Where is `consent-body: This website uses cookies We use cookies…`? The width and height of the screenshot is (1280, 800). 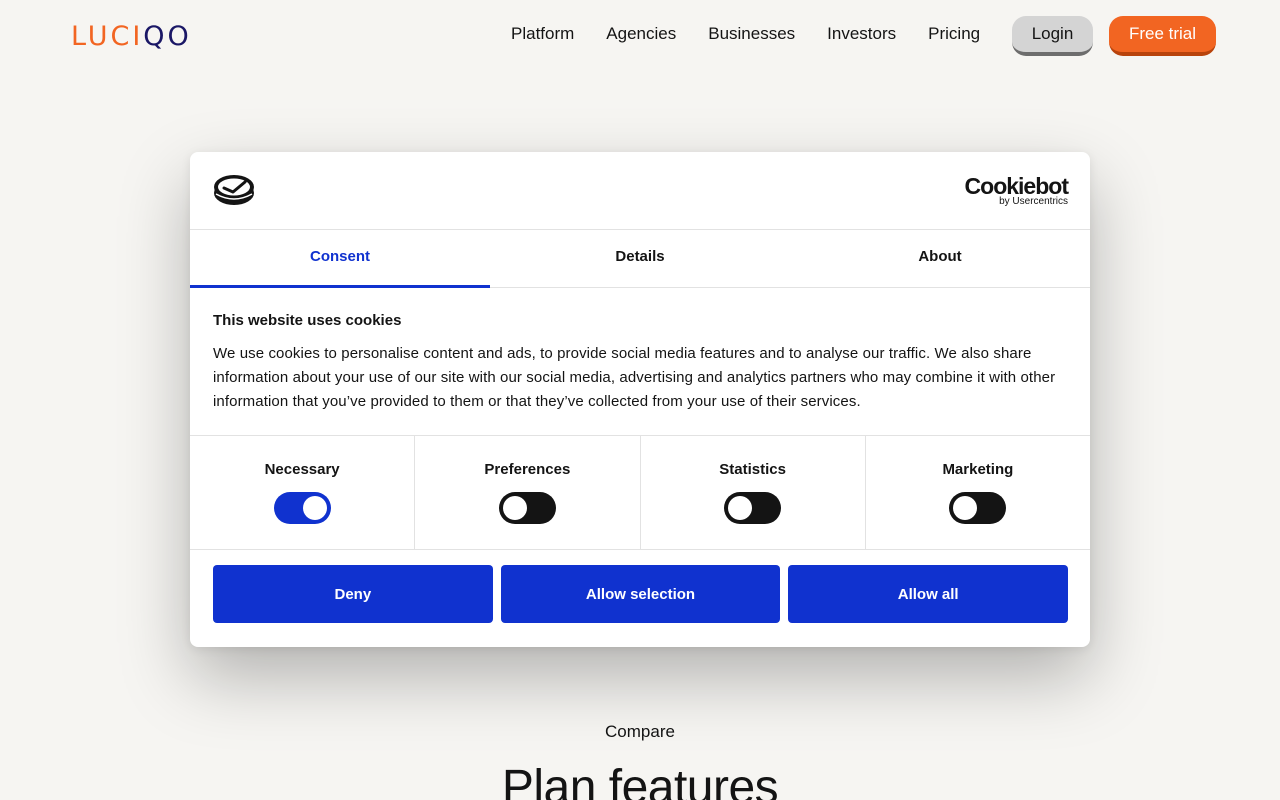 consent-body: This website uses cookies We use cookies… is located at coordinates (640, 362).